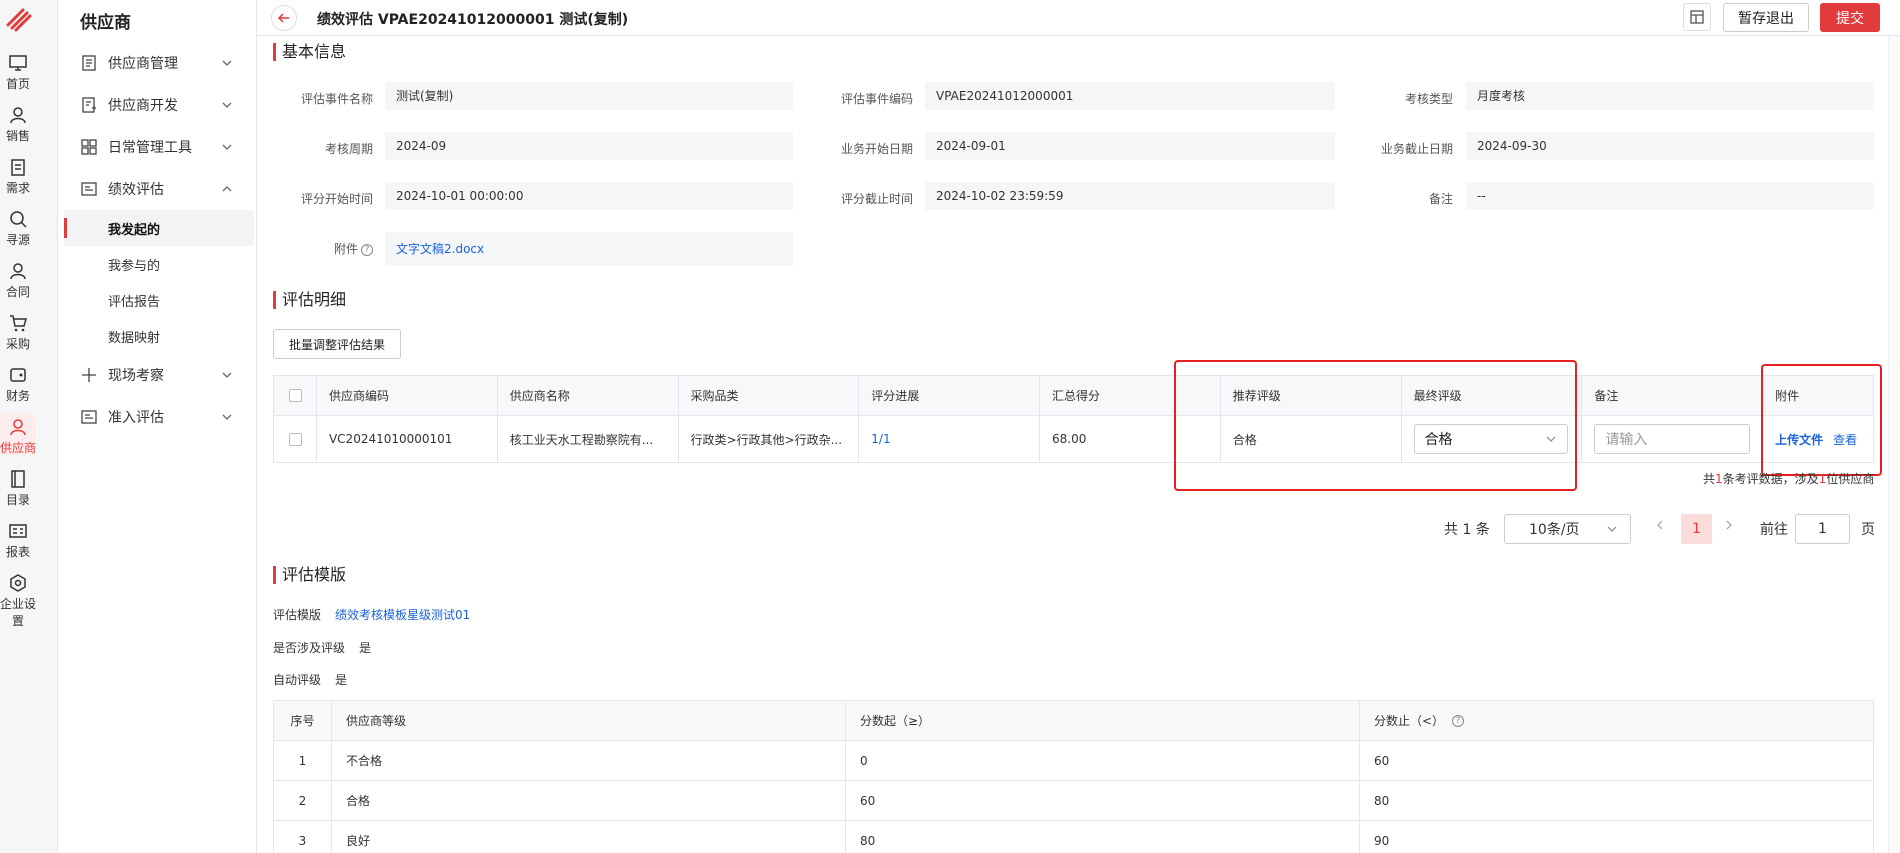 This screenshot has height=853, width=1900. I want to click on count-summary: 共1条考评数据，涉及1位供应商, so click(1789, 479).